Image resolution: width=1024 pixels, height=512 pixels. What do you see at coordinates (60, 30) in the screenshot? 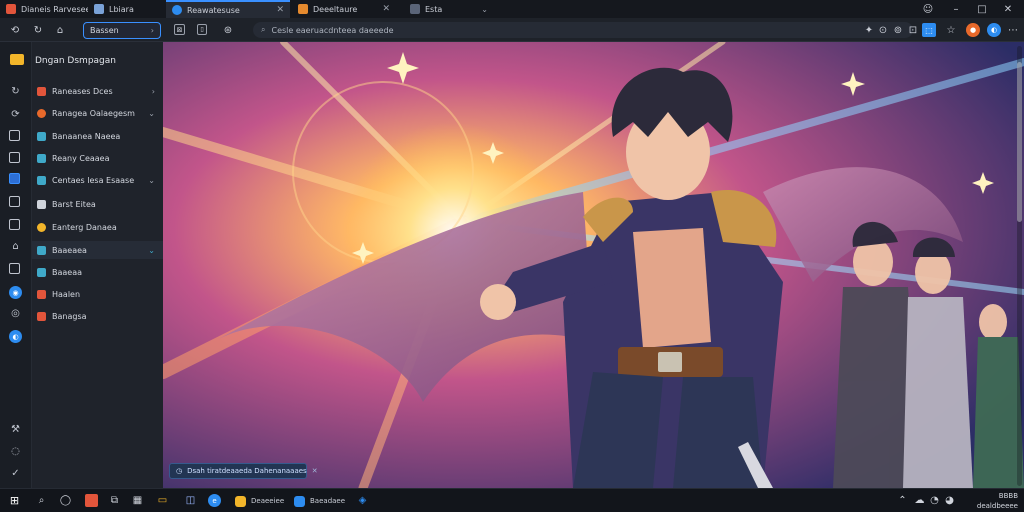
I see `home-icon: ⌂` at bounding box center [60, 30].